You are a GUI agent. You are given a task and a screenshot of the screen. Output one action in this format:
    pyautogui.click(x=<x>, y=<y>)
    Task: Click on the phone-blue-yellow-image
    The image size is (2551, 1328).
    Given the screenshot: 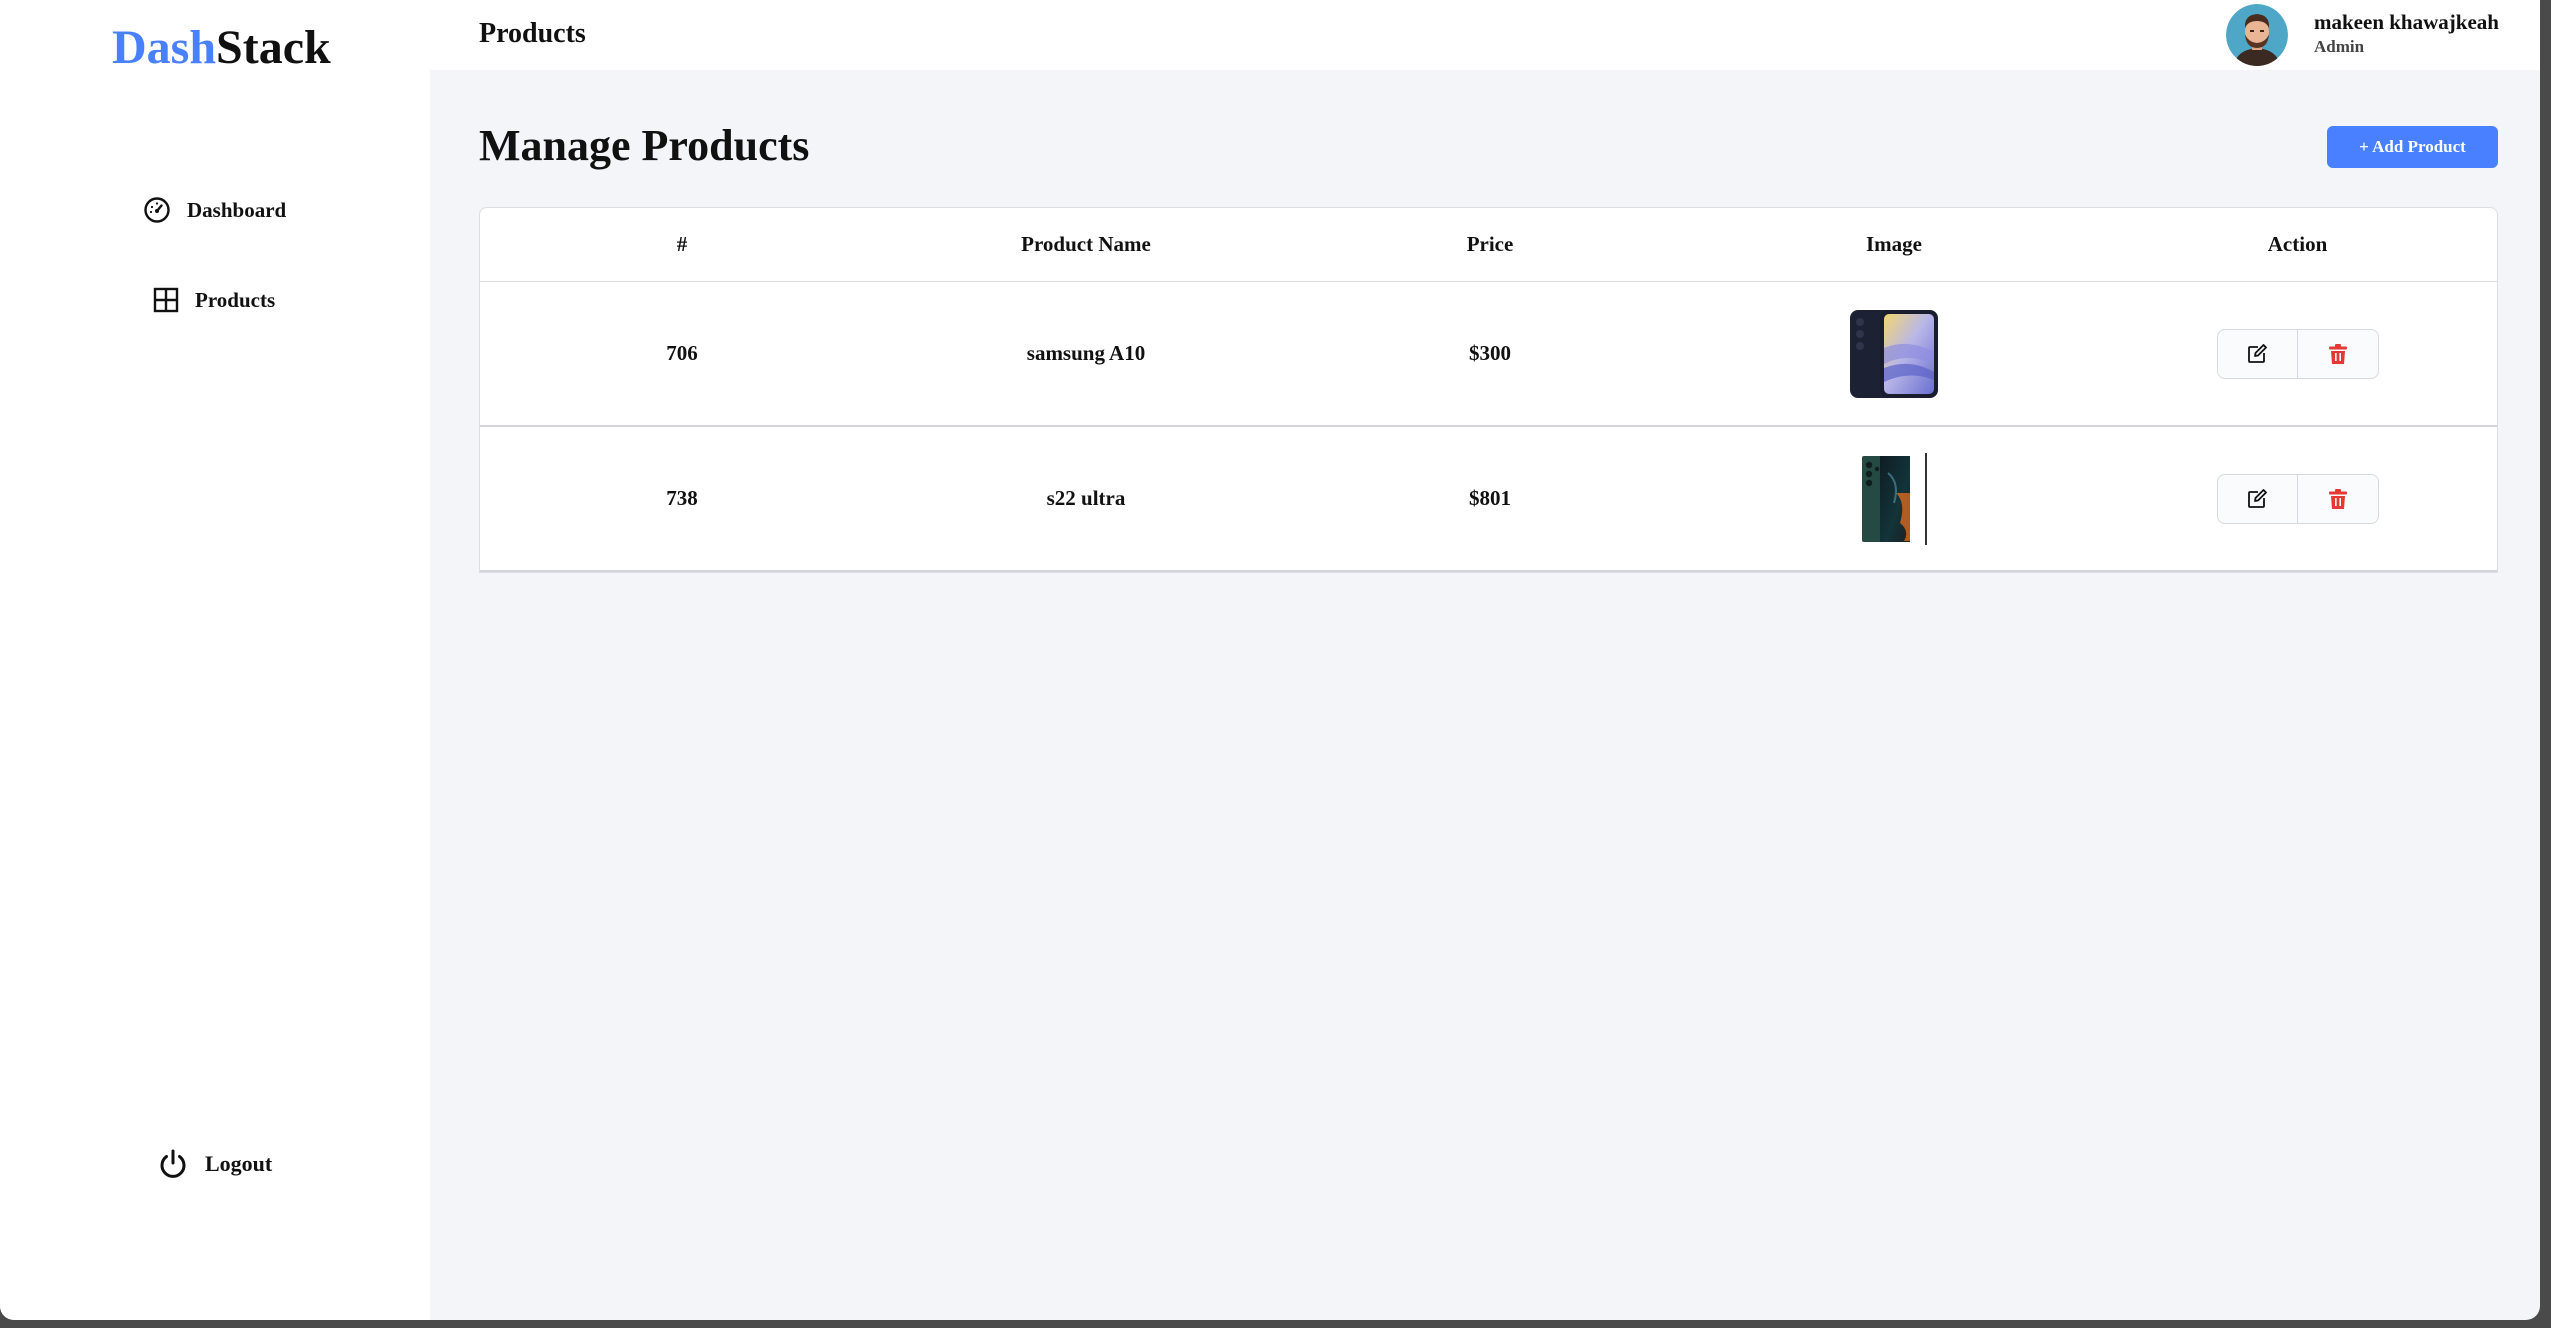 What is the action you would take?
    pyautogui.click(x=1894, y=353)
    